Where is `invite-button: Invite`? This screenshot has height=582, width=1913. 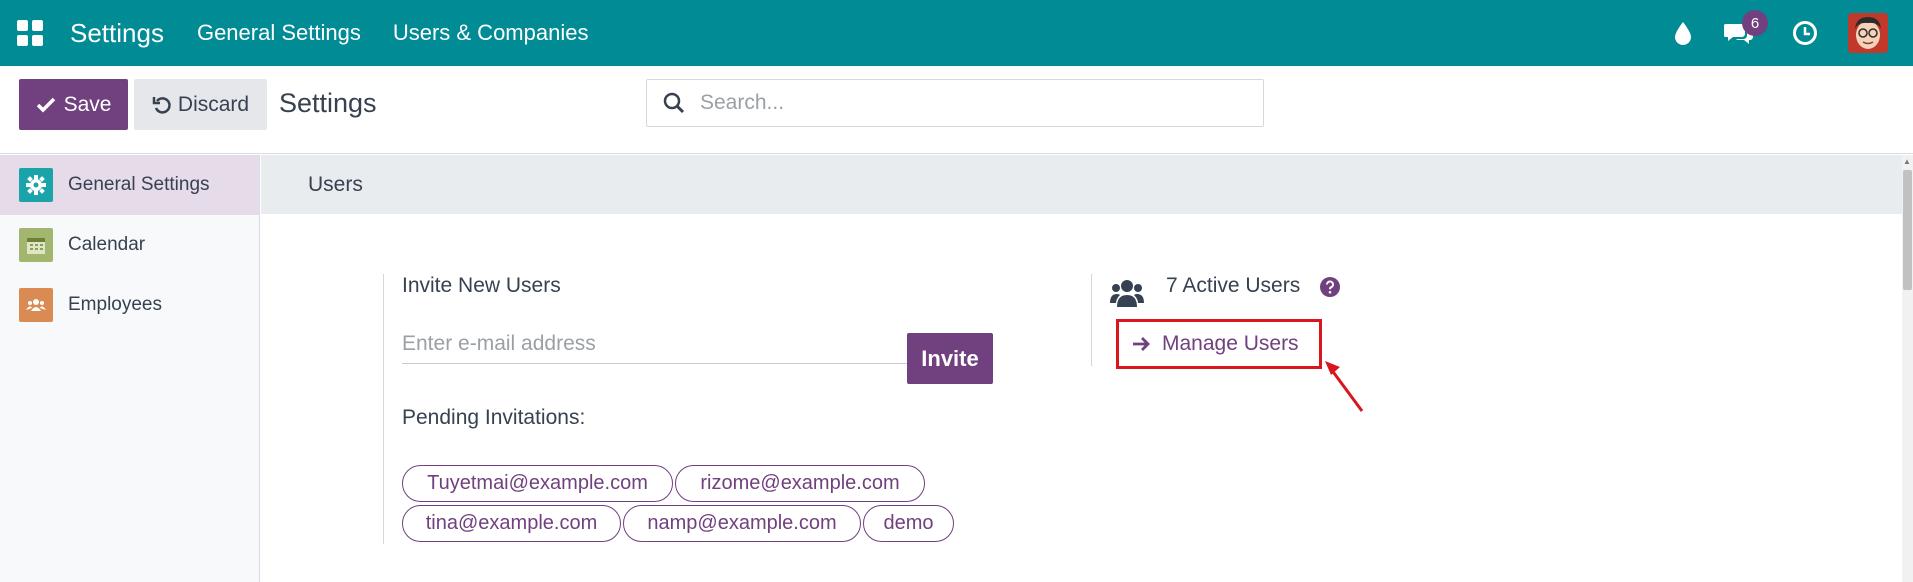 invite-button: Invite is located at coordinates (950, 358).